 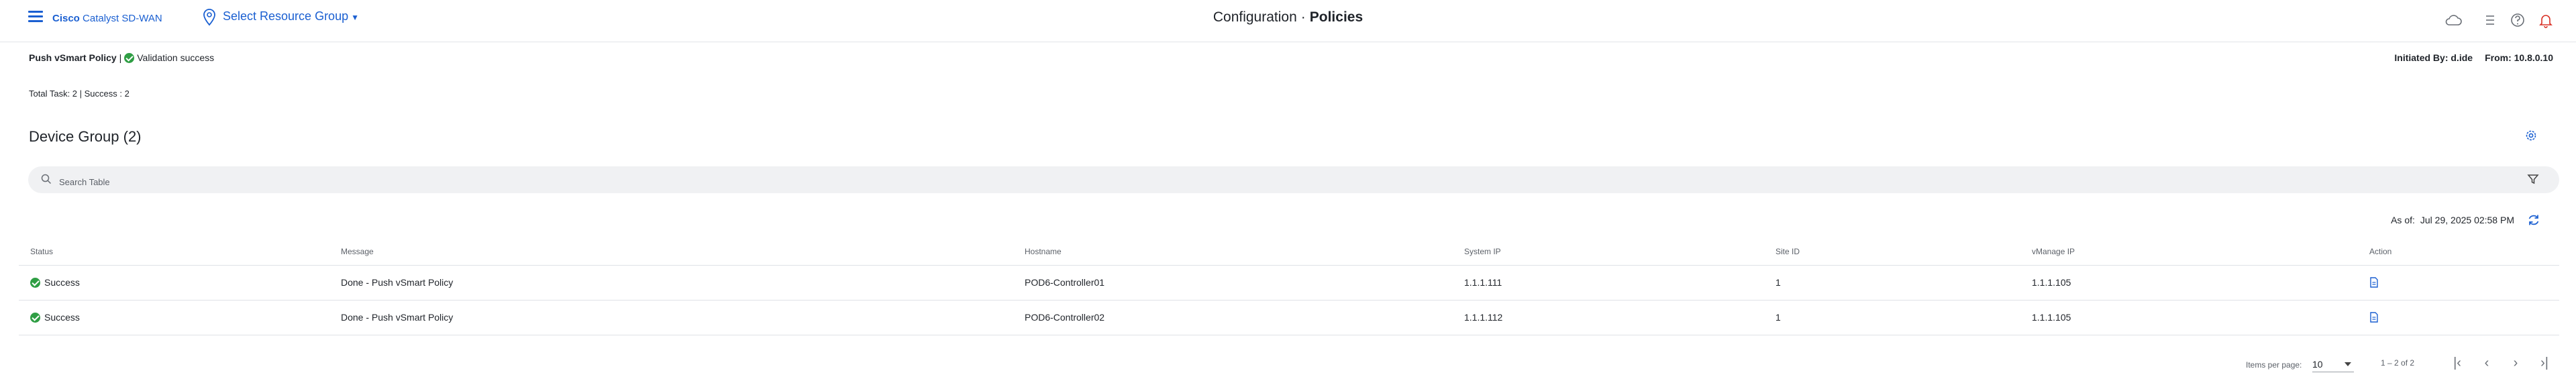 I want to click on title-page: Policies, so click(x=1336, y=17).